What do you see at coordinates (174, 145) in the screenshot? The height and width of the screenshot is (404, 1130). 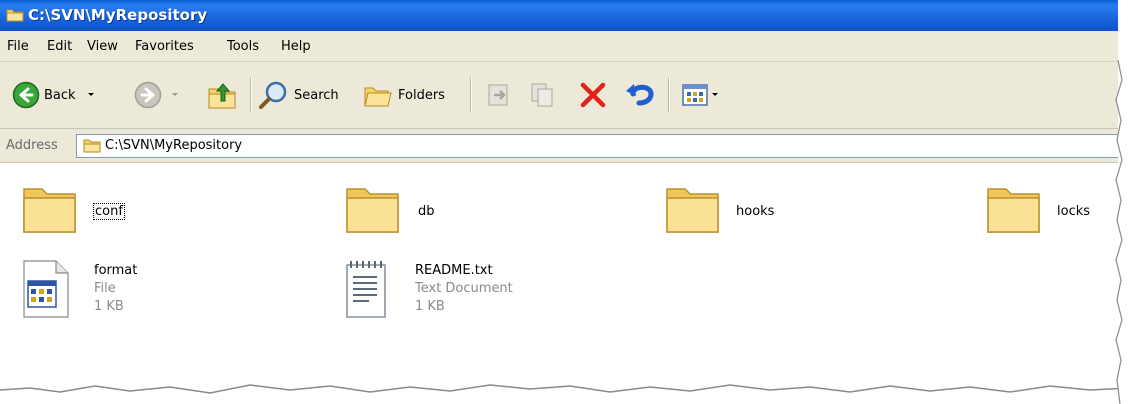 I see `address-value: C:\SVN\MyRepository` at bounding box center [174, 145].